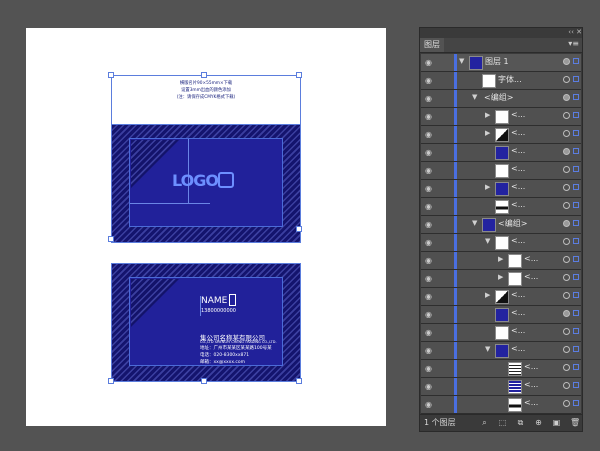  I want to click on tab-layers: 图层, so click(432, 45).